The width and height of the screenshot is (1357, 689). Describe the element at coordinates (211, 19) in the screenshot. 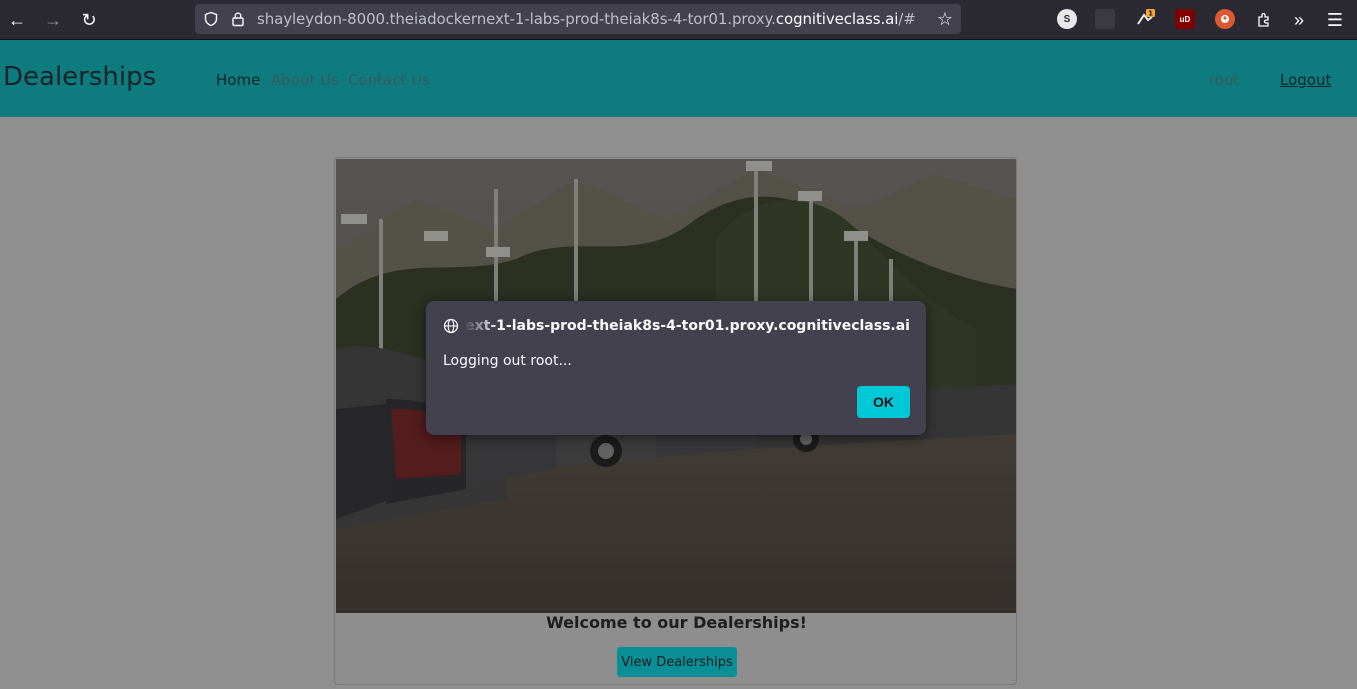

I see `shield-icon` at that location.